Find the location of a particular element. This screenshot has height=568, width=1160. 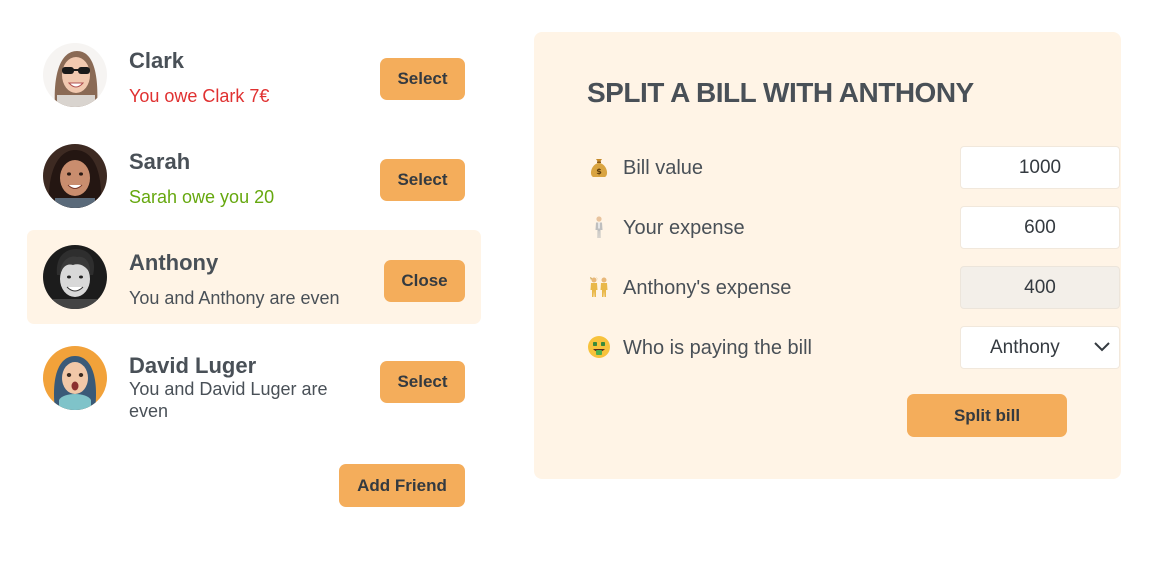

friend-name: Anthony is located at coordinates (174, 262).